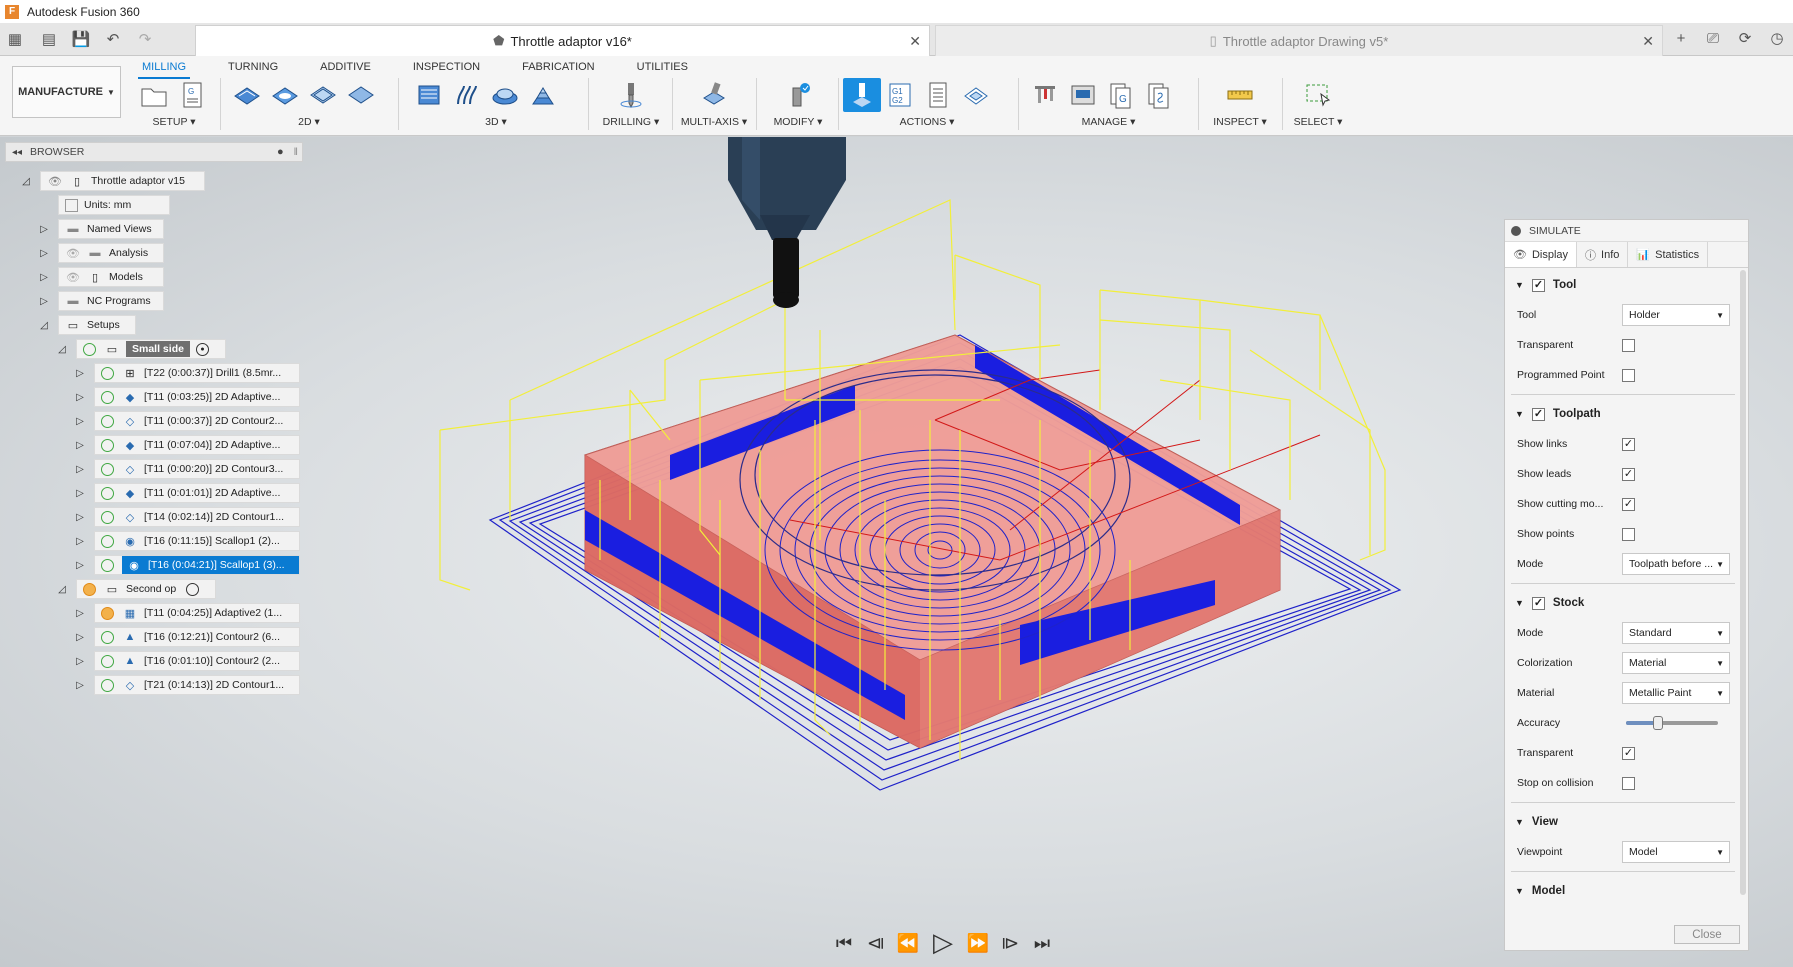 The image size is (1793, 967). Describe the element at coordinates (101, 301) in the screenshot. I see `tree-row-nc-programs: ▷ ▬ NC Programs` at that location.